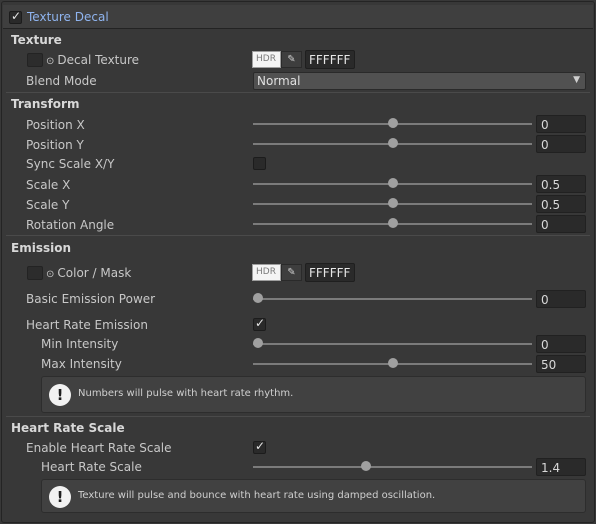 Image resolution: width=596 pixels, height=524 pixels. Describe the element at coordinates (15, 16) in the screenshot. I see `component-enable-checkbox` at that location.